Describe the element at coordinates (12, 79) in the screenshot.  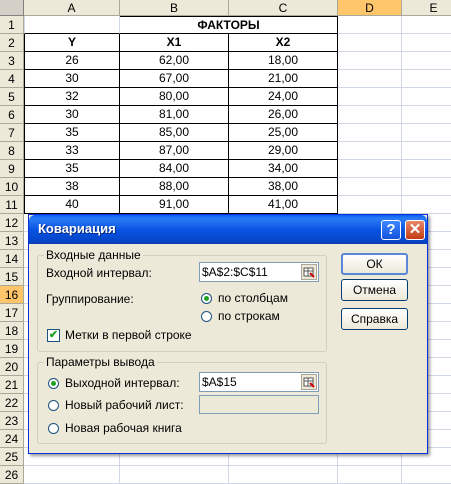
I see `row-header: 4` at that location.